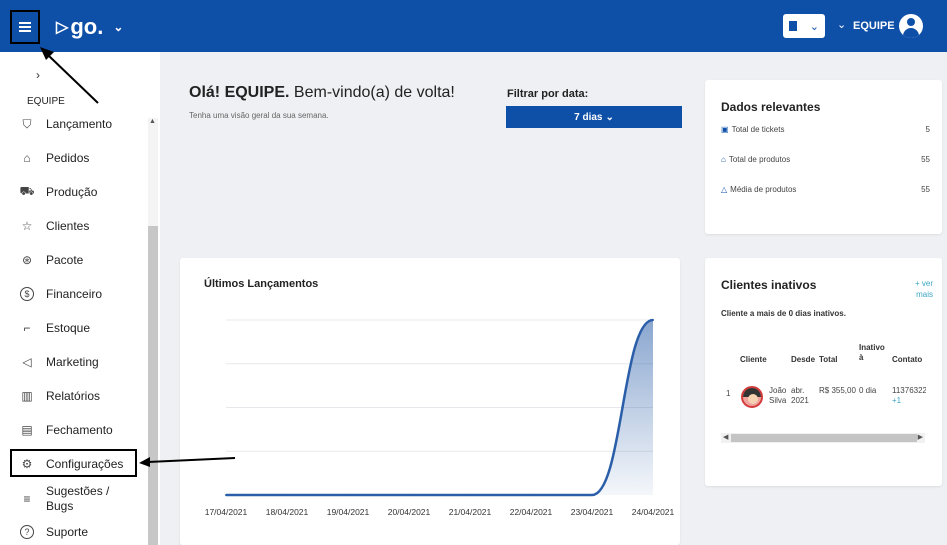  Describe the element at coordinates (287, 512) in the screenshot. I see `x-tick-label: 18/04/2021` at that location.